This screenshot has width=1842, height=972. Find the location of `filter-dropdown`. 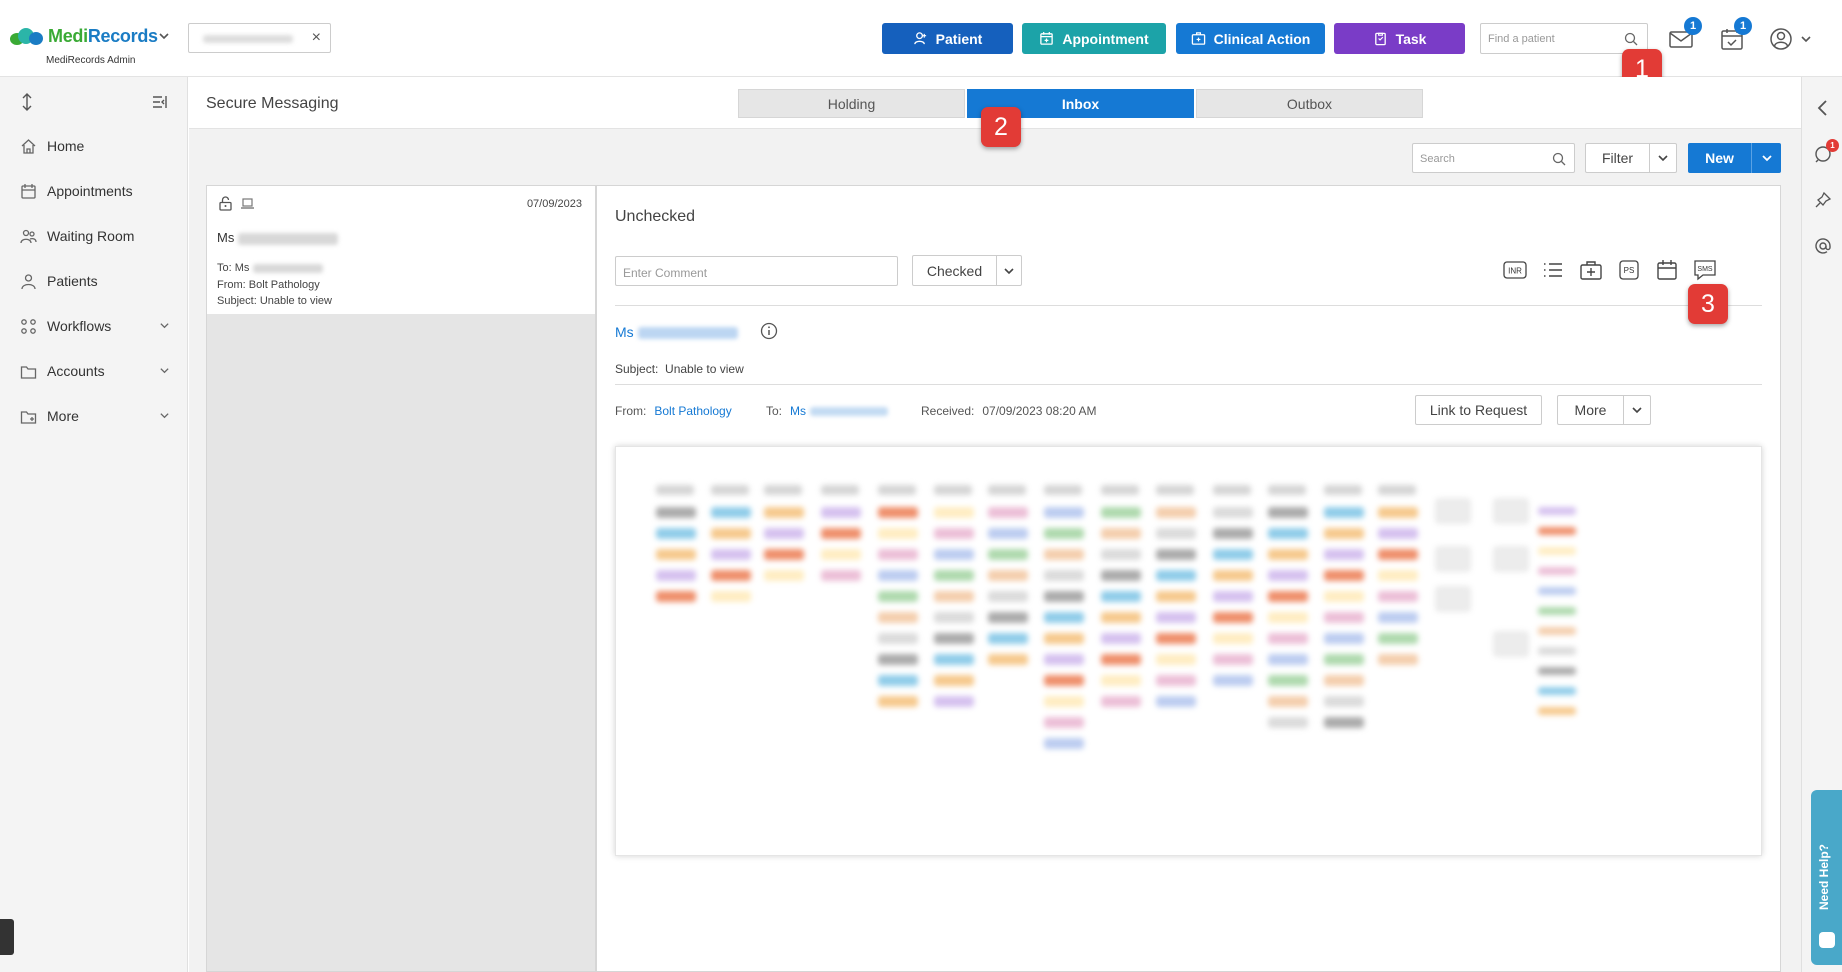

filter-dropdown is located at coordinates (1663, 158).